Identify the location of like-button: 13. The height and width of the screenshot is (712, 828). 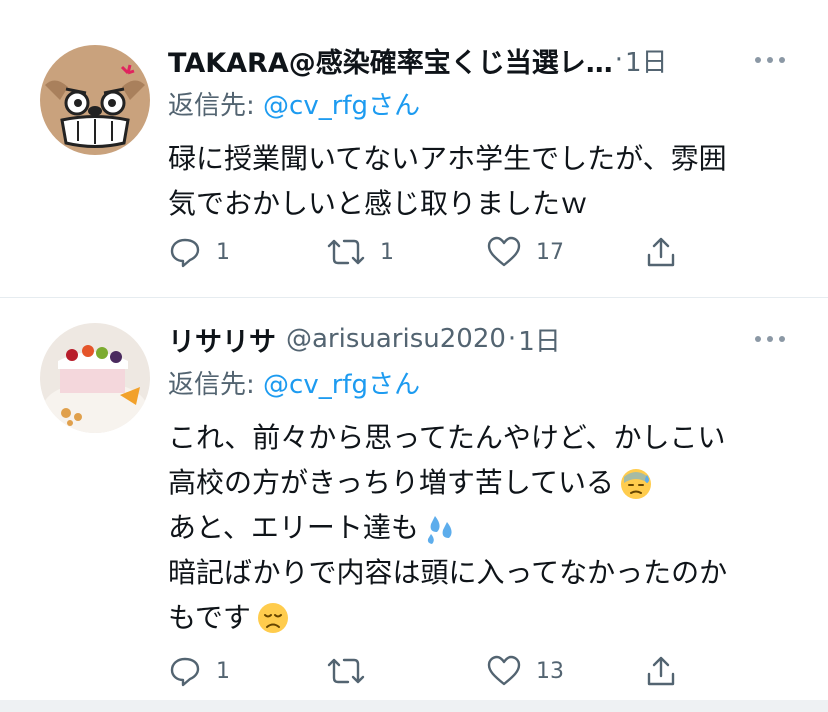
(525, 671).